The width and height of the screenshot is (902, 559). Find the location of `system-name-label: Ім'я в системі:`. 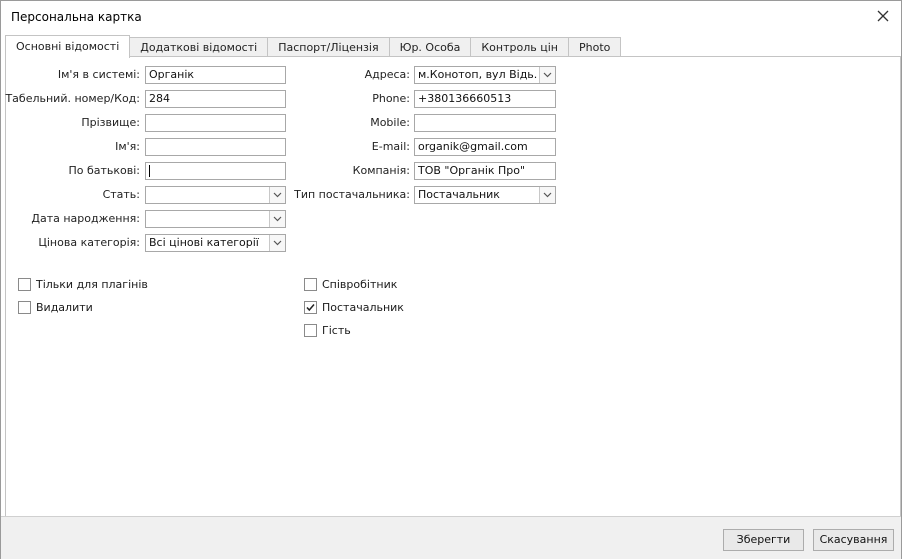

system-name-label: Ім'я в системі: is located at coordinates (98, 74).